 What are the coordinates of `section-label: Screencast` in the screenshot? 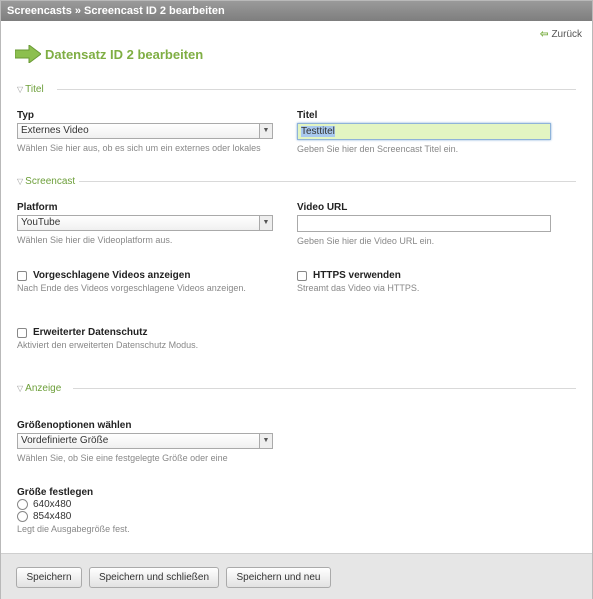 It's located at (50, 181).